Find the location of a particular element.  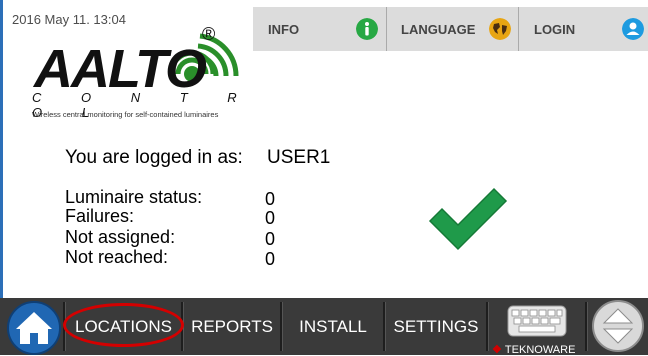

info-label: INFO is located at coordinates (284, 29).